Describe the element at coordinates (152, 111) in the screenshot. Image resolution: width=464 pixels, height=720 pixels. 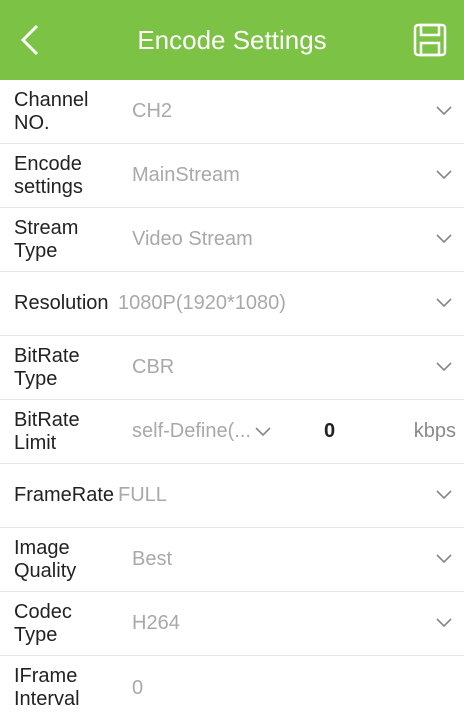
I see `channel-no-value: CH2` at that location.